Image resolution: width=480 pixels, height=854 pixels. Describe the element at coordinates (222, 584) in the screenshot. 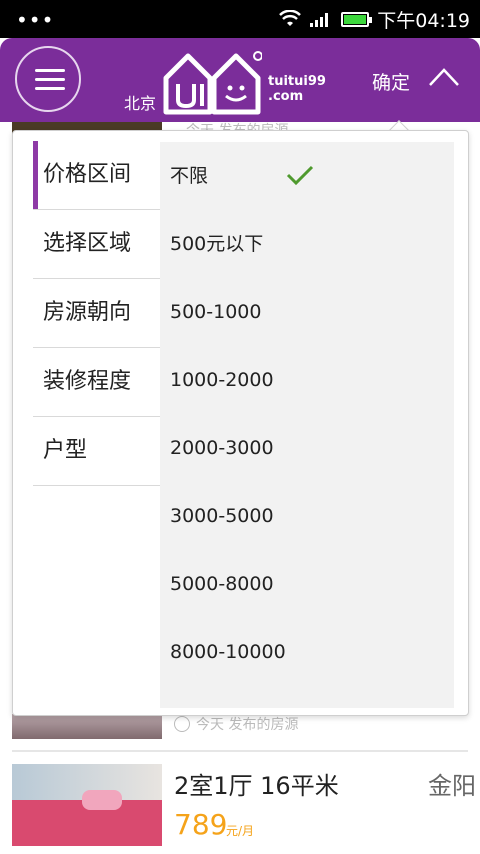

I see `option-label: 5000-8000` at that location.